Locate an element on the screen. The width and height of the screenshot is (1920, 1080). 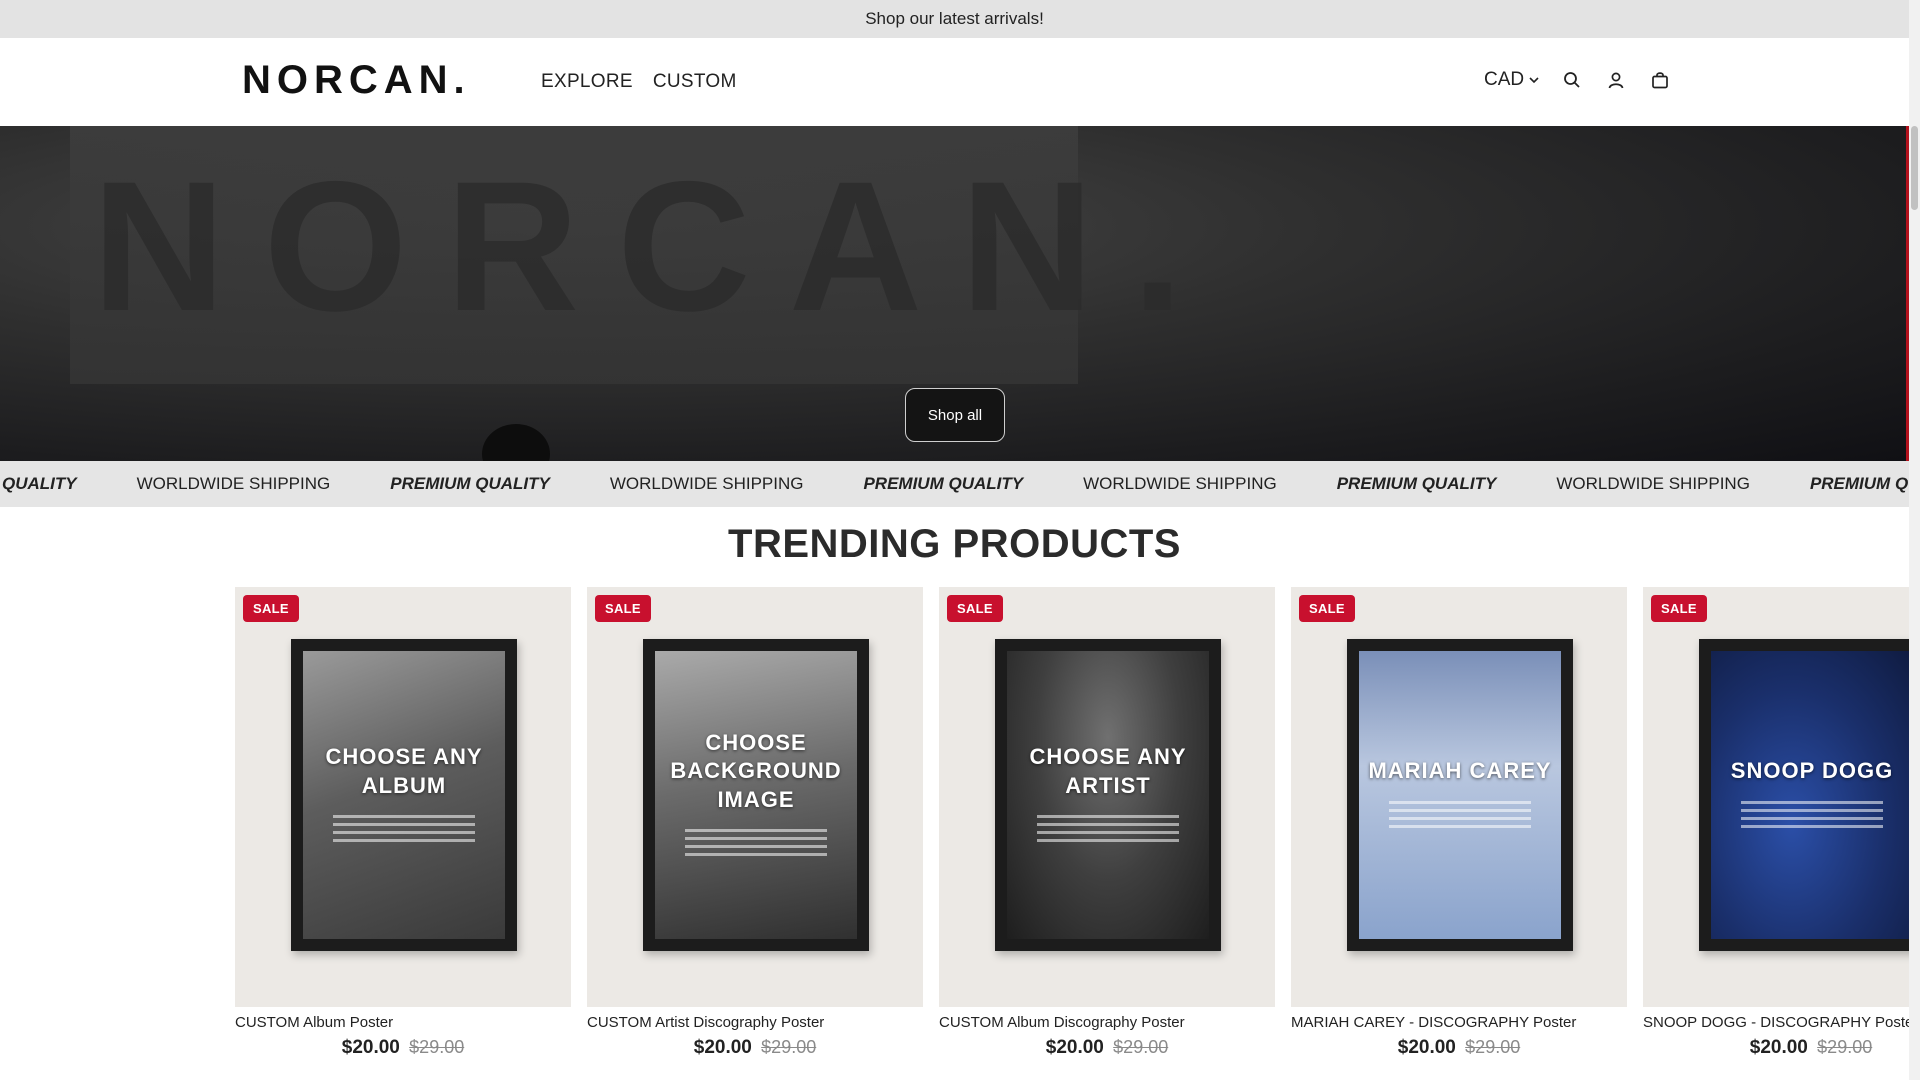
poster-text: CHOOSE ANY ARTIST is located at coordinates (1108, 770).